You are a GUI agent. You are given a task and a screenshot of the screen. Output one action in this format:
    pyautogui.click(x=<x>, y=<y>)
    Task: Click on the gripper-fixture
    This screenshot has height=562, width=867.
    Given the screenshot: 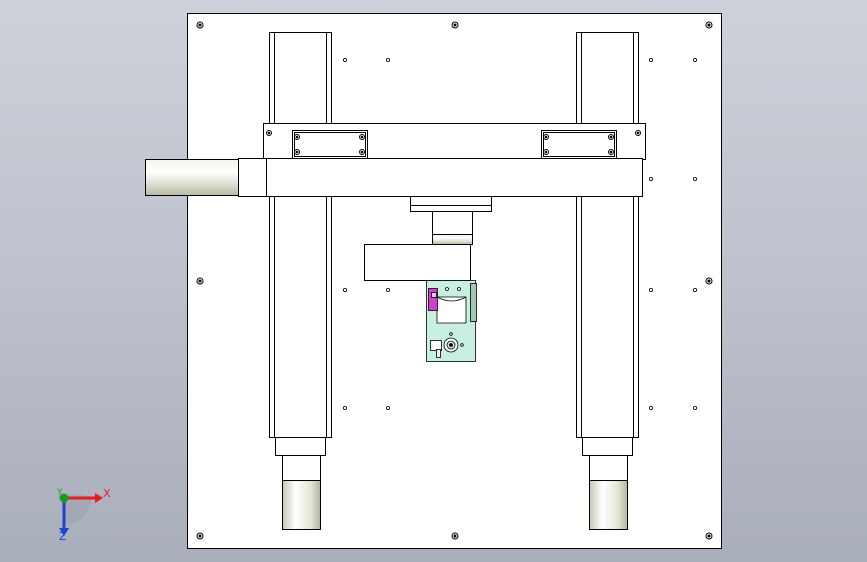 What is the action you would take?
    pyautogui.click(x=451, y=321)
    